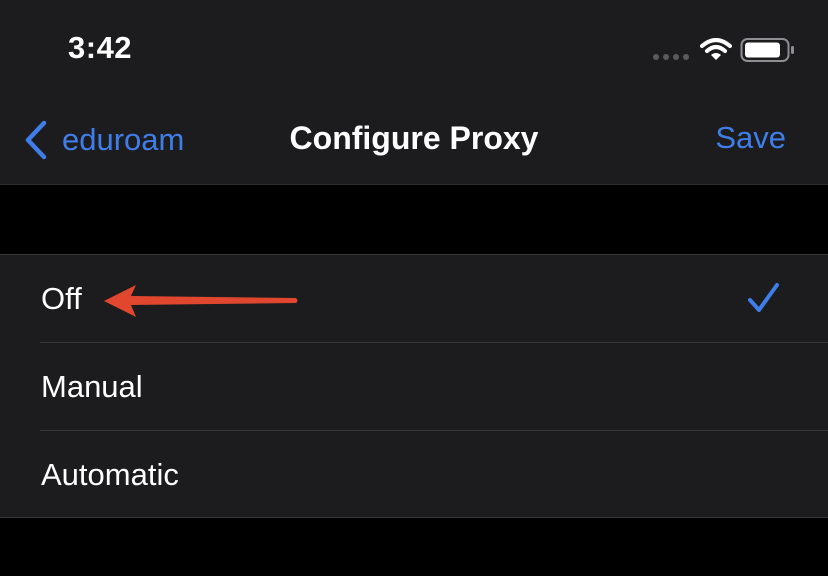 The width and height of the screenshot is (828, 576). What do you see at coordinates (763, 297) in the screenshot?
I see `checkmark-icon` at bounding box center [763, 297].